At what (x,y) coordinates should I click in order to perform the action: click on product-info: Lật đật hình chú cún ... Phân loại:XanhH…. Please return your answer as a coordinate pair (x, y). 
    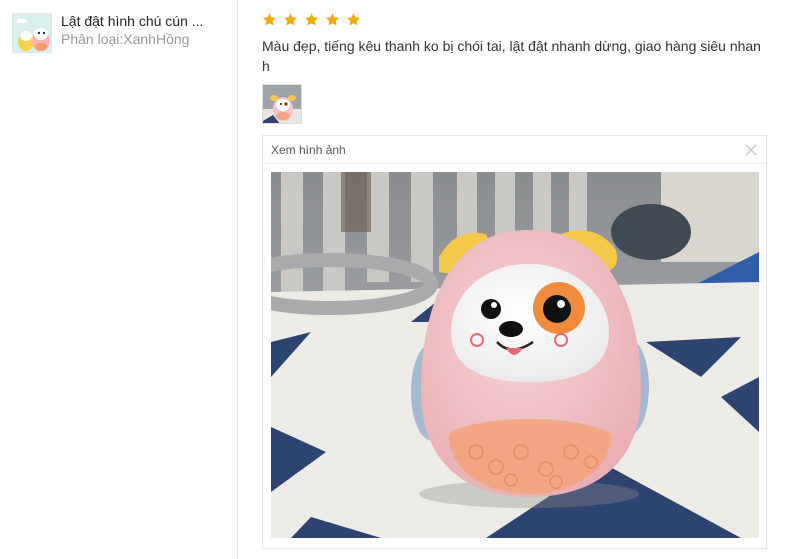
    Looking at the image, I should click on (143, 33).